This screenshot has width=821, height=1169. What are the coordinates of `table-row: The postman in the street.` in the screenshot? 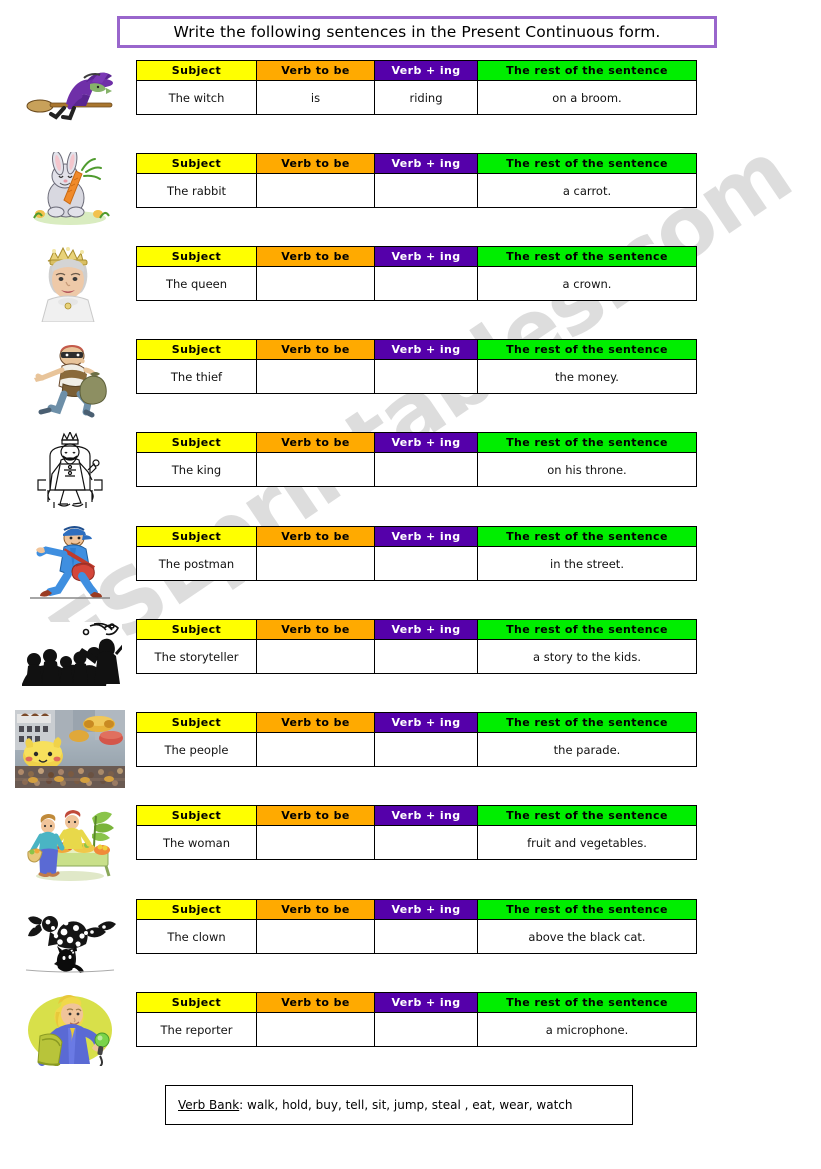 It's located at (416, 563).